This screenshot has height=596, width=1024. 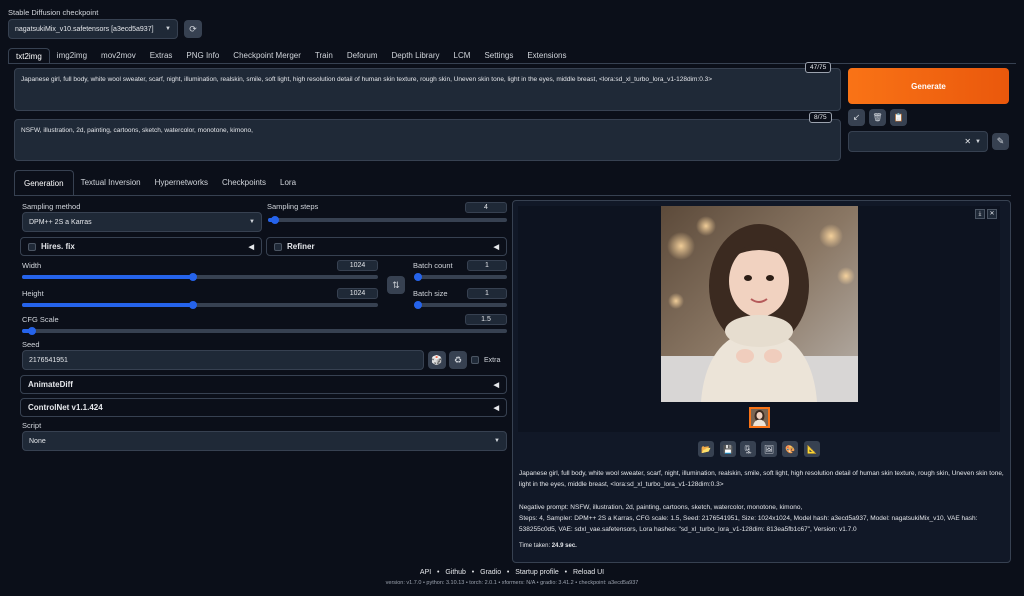 I want to click on download-icon: ⤓, so click(x=980, y=214).